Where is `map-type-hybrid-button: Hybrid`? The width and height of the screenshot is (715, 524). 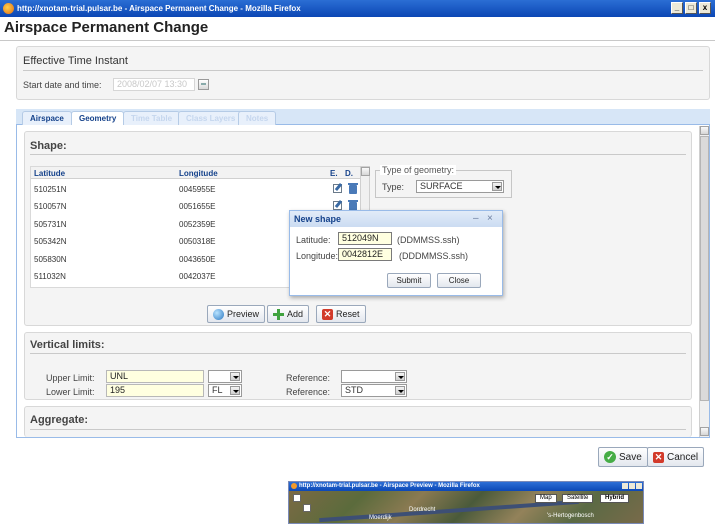 map-type-hybrid-button: Hybrid is located at coordinates (615, 498).